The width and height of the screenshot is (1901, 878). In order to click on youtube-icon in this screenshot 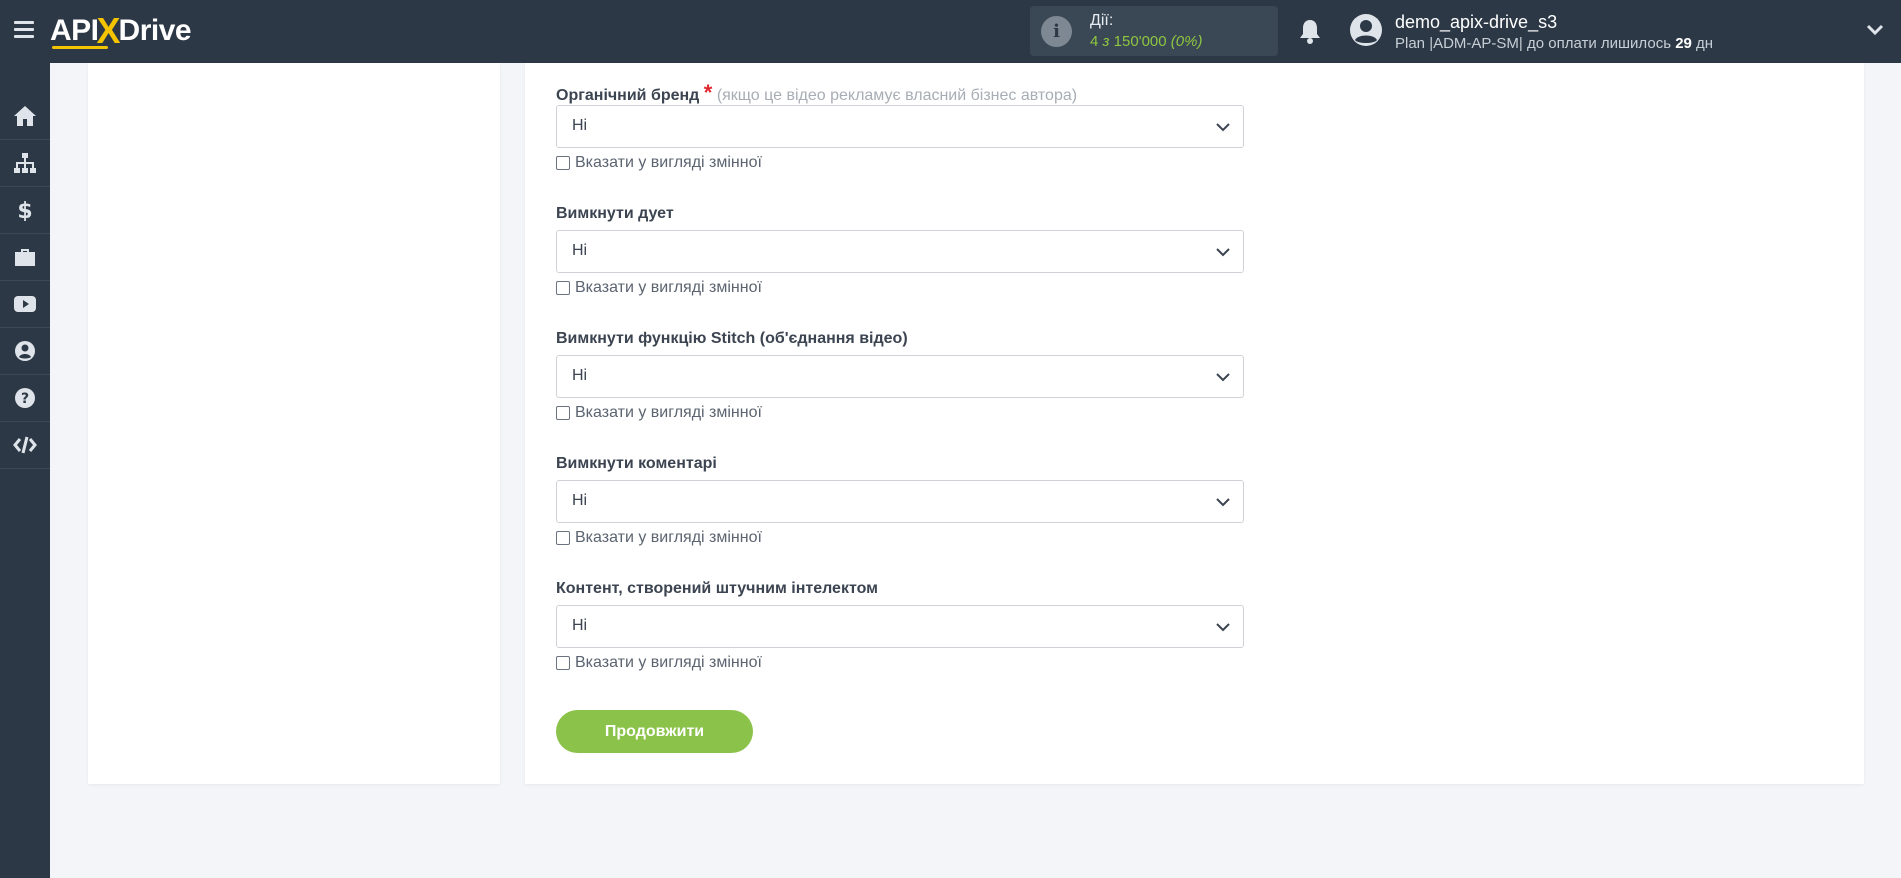, I will do `click(25, 304)`.